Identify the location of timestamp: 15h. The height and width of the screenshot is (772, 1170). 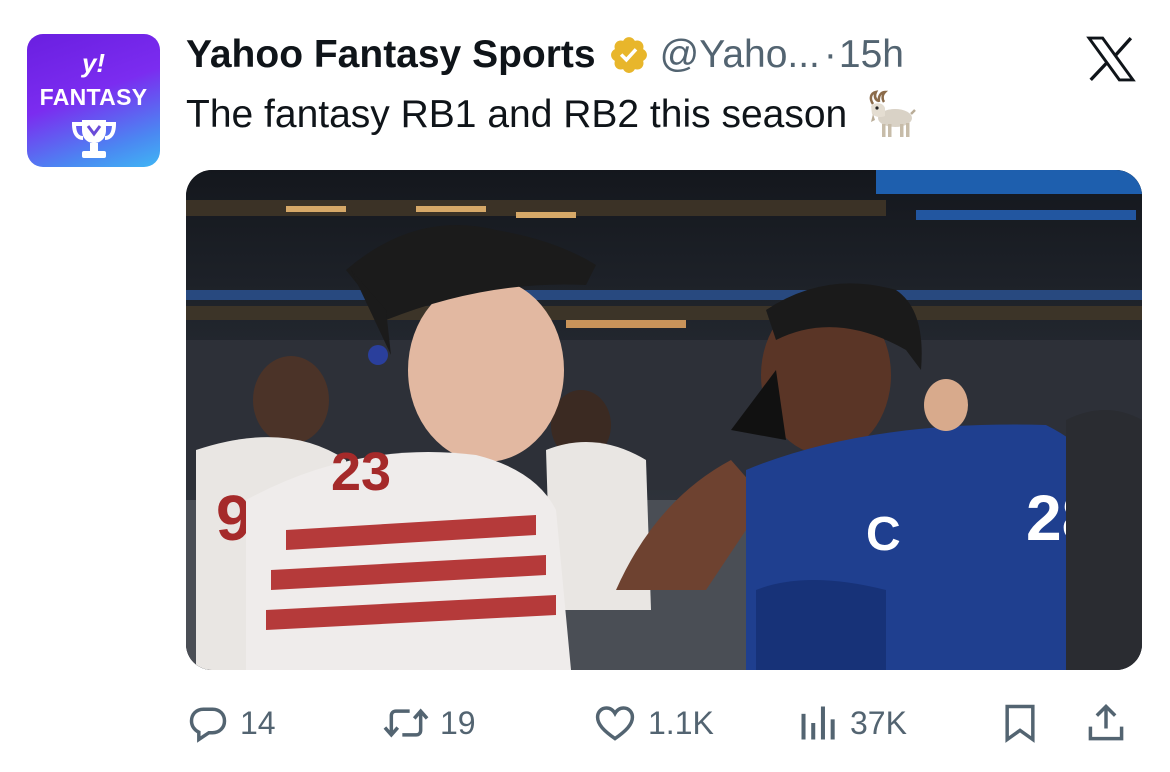
(871, 55).